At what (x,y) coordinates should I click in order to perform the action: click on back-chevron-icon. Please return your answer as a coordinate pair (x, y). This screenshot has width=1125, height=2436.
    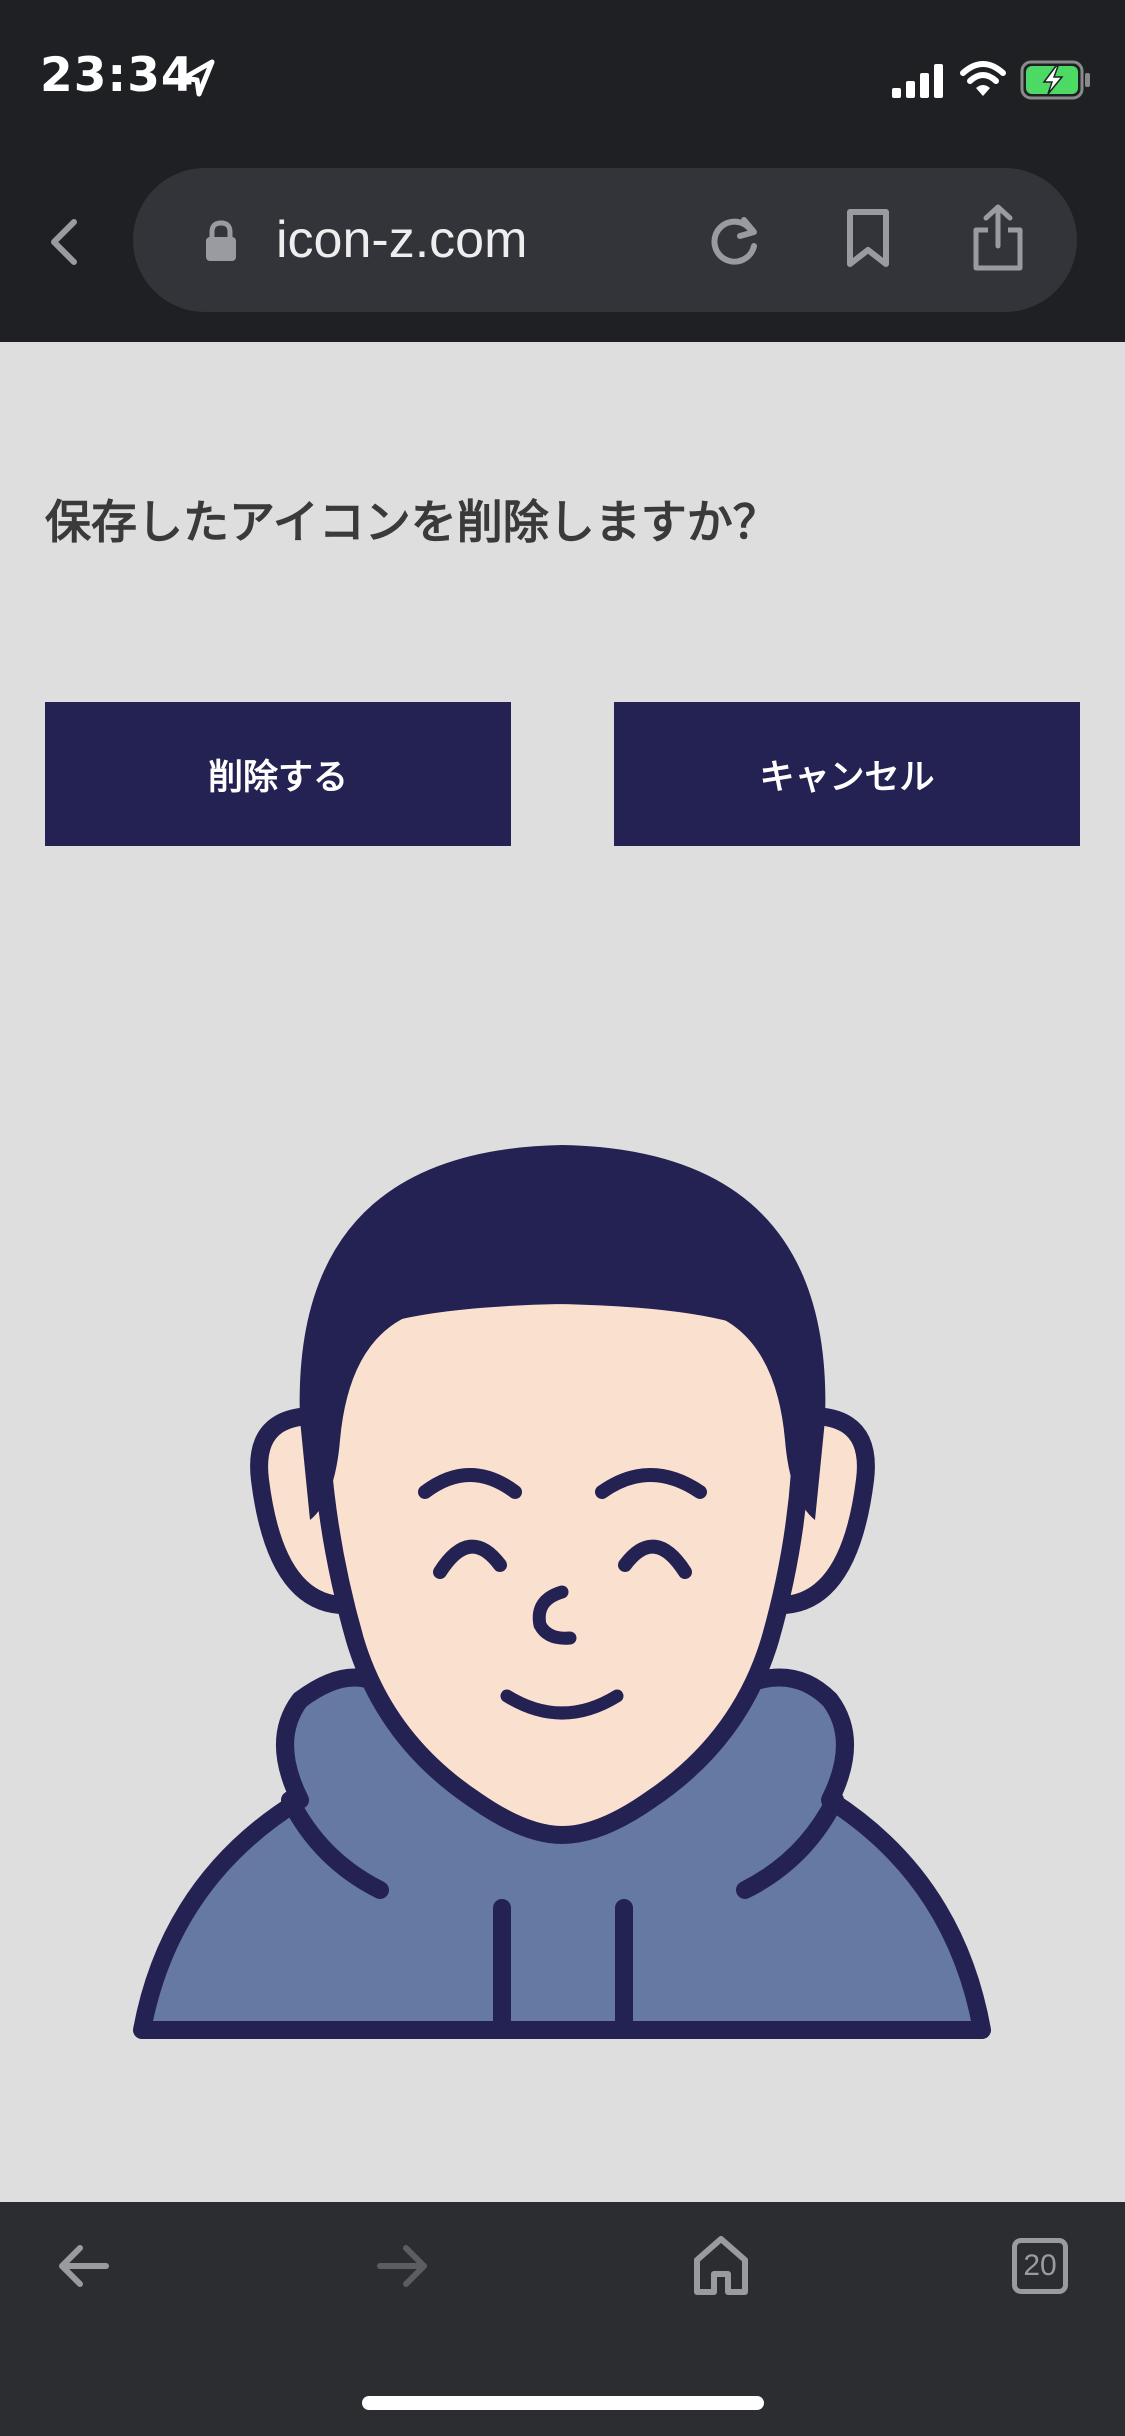
    Looking at the image, I should click on (65, 241).